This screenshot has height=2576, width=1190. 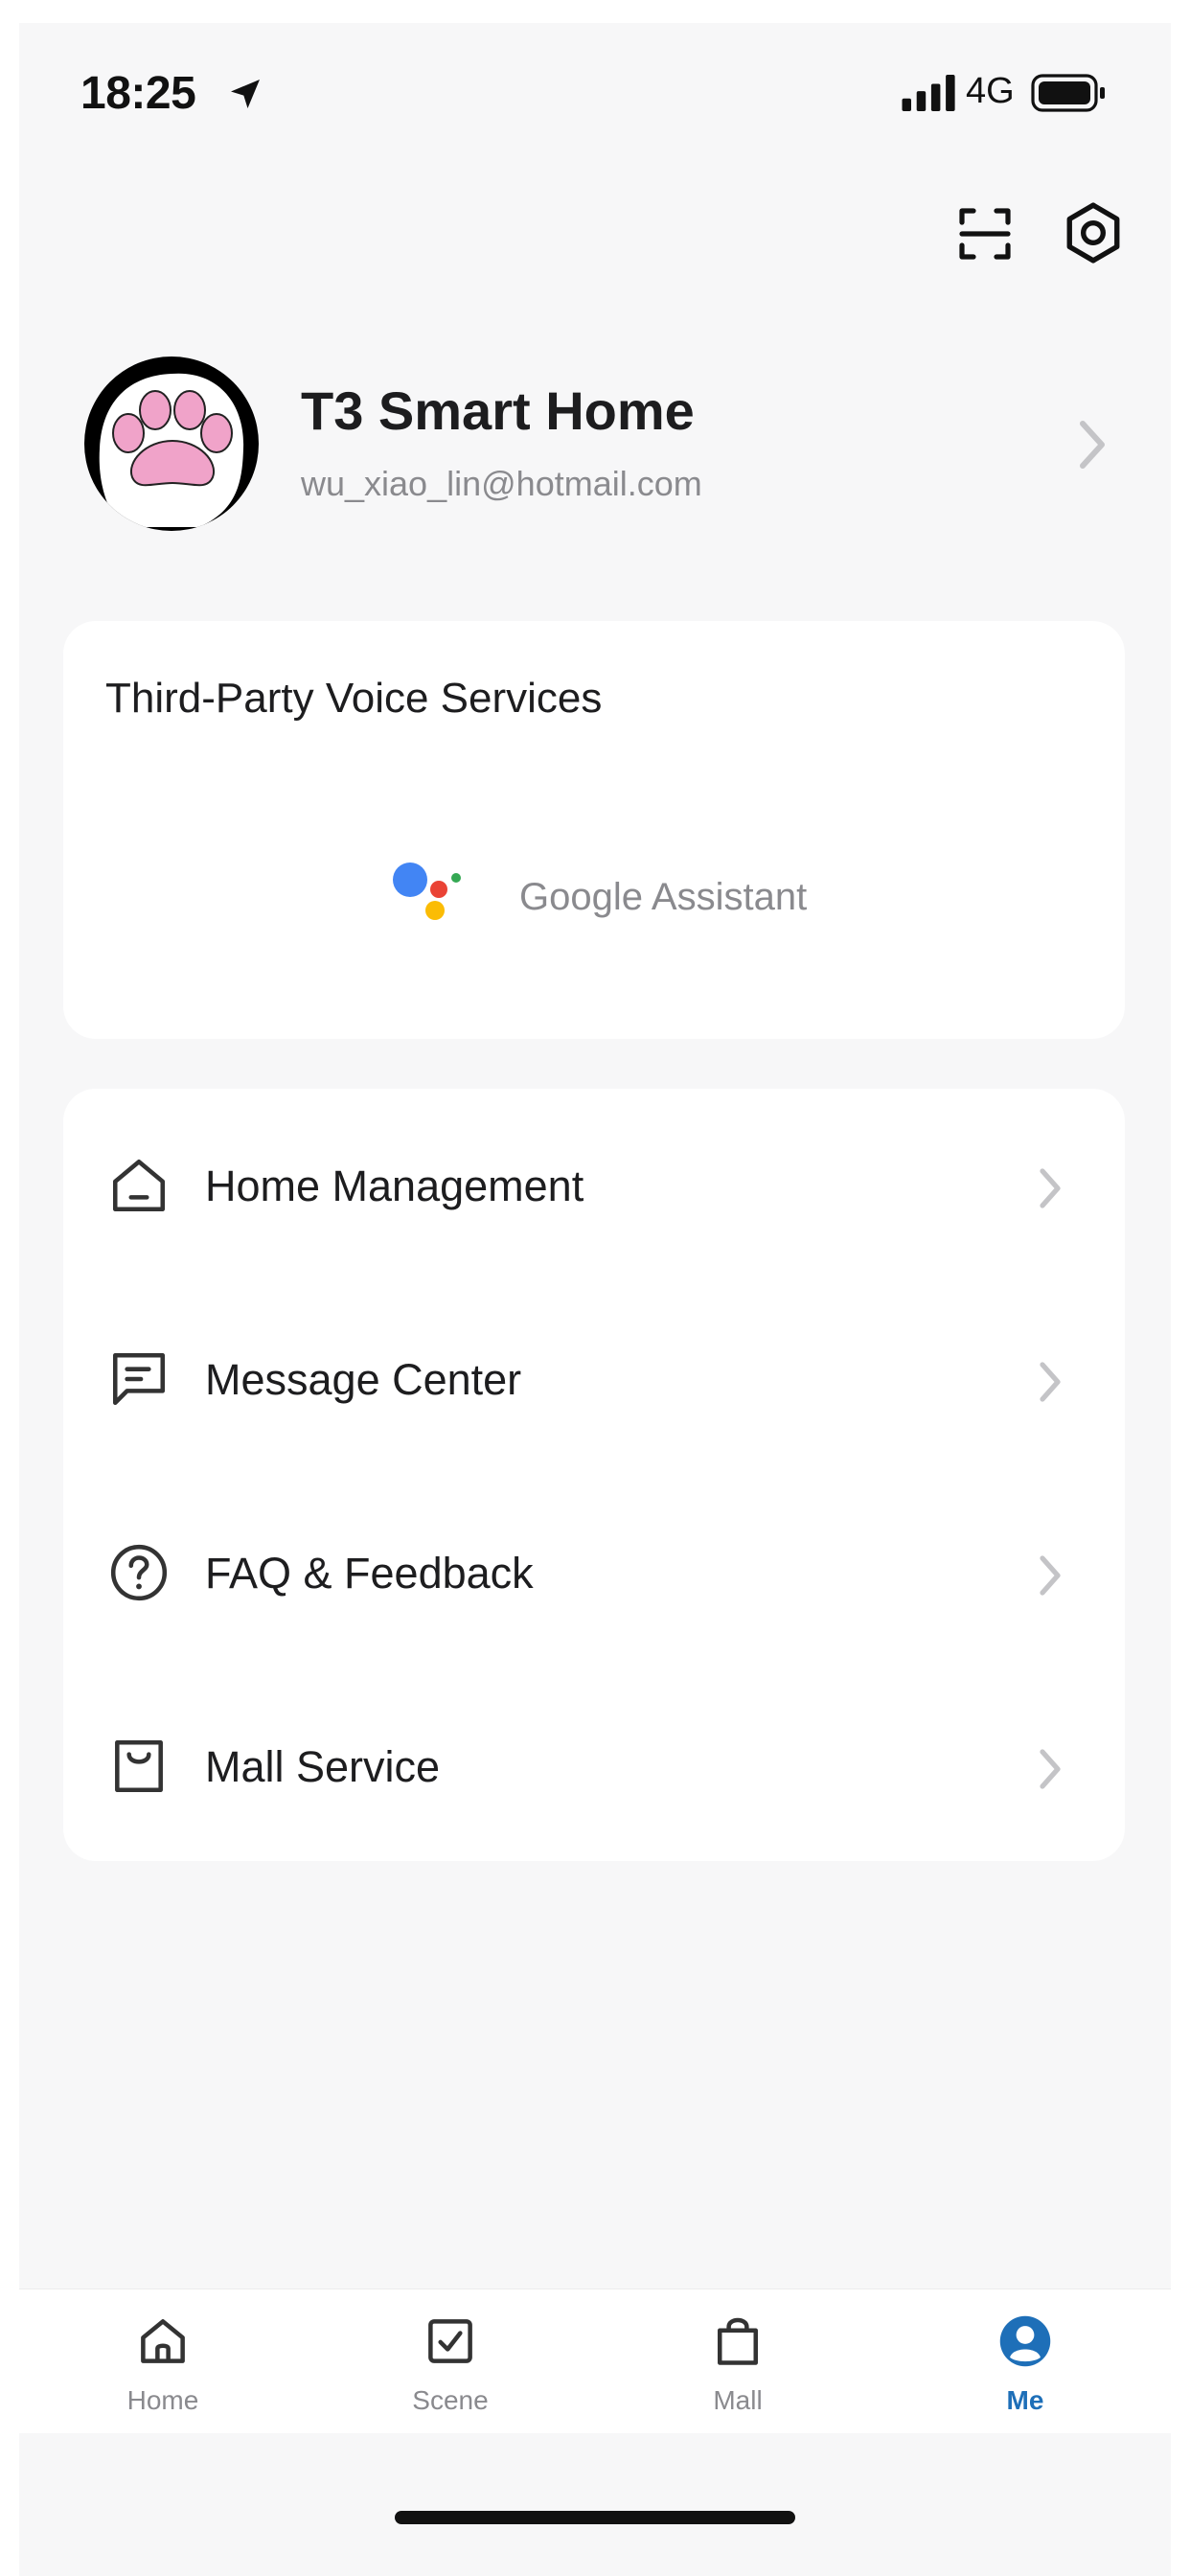 I want to click on question-icon, so click(x=139, y=1572).